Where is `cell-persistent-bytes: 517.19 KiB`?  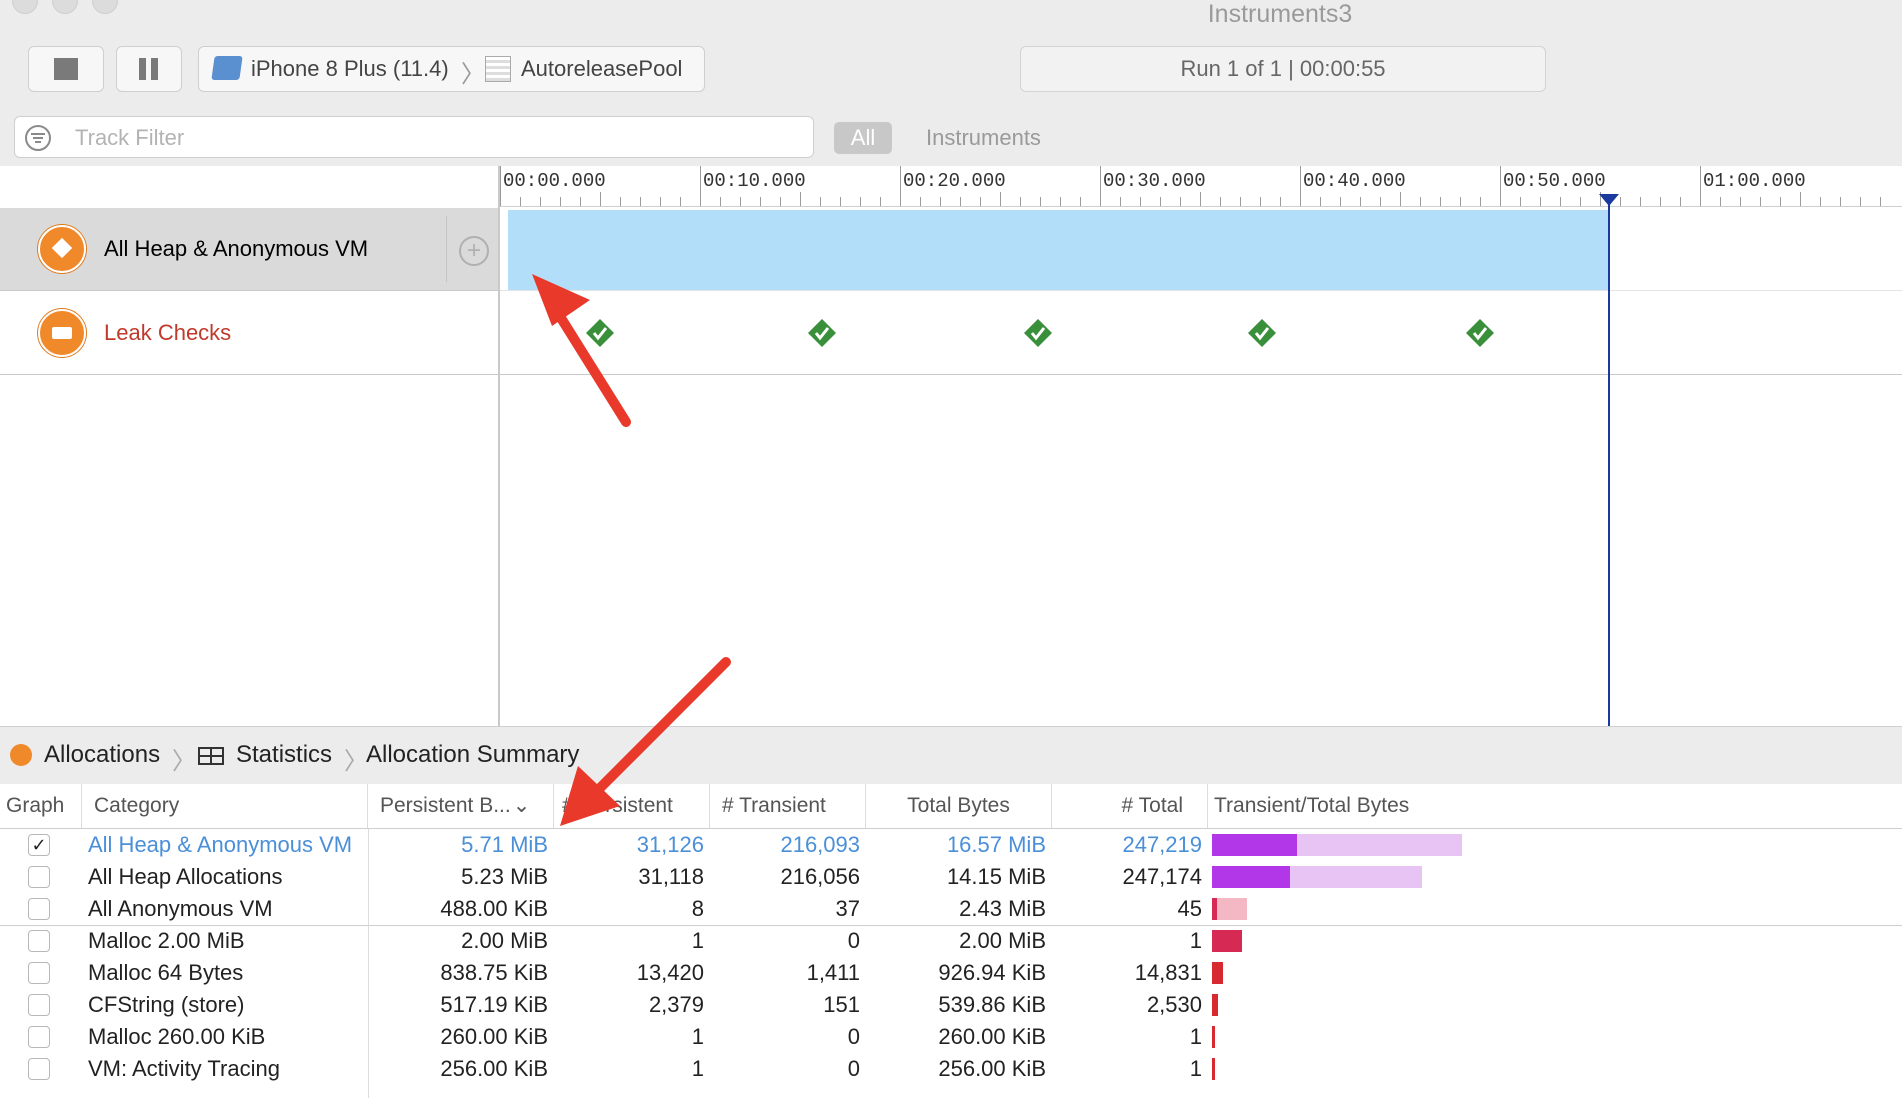 cell-persistent-bytes: 517.19 KiB is located at coordinates (494, 1004).